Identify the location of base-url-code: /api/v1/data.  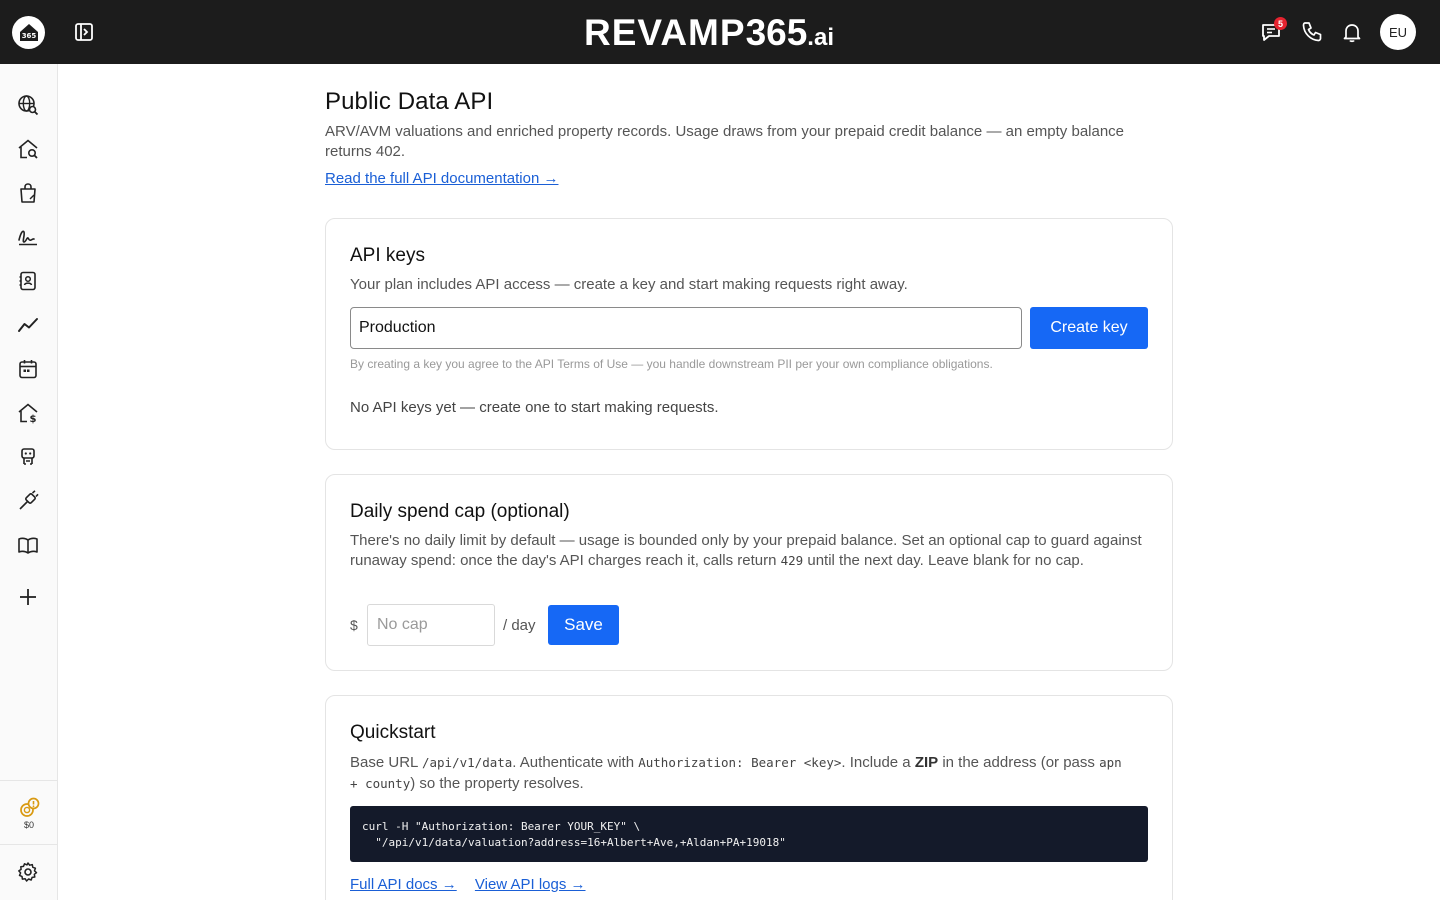
(467, 762).